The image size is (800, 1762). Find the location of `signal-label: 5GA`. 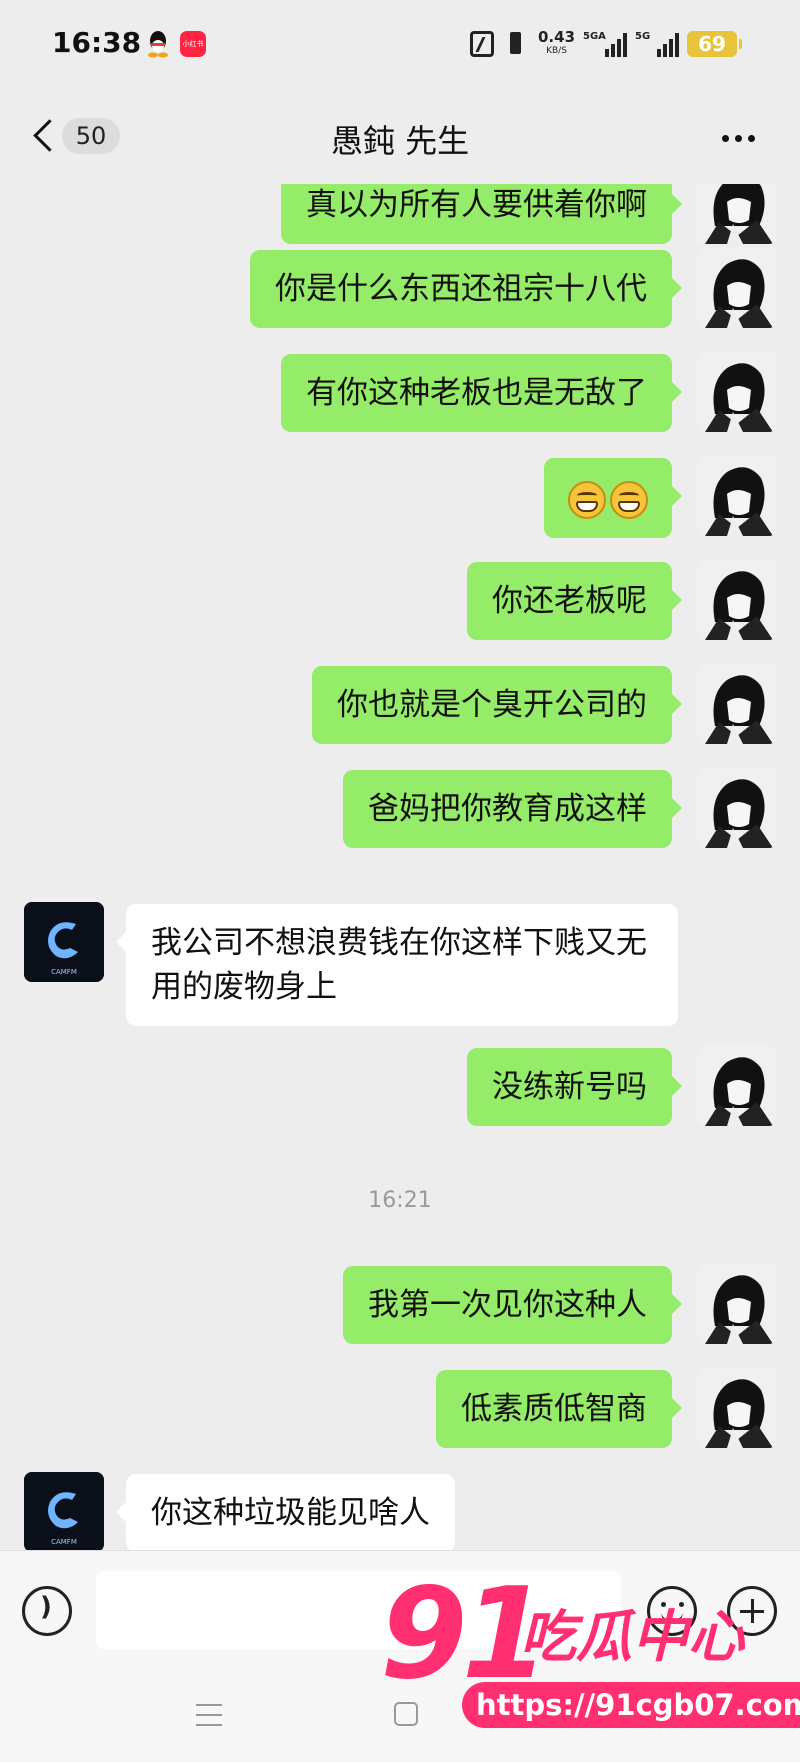

signal-label: 5GA is located at coordinates (594, 36).